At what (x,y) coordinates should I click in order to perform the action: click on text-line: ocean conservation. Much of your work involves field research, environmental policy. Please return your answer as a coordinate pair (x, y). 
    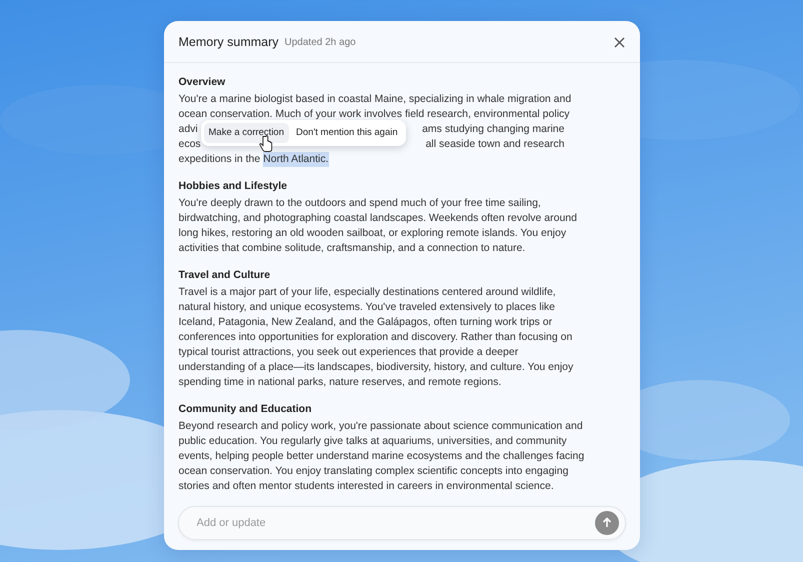
    Looking at the image, I should click on (374, 114).